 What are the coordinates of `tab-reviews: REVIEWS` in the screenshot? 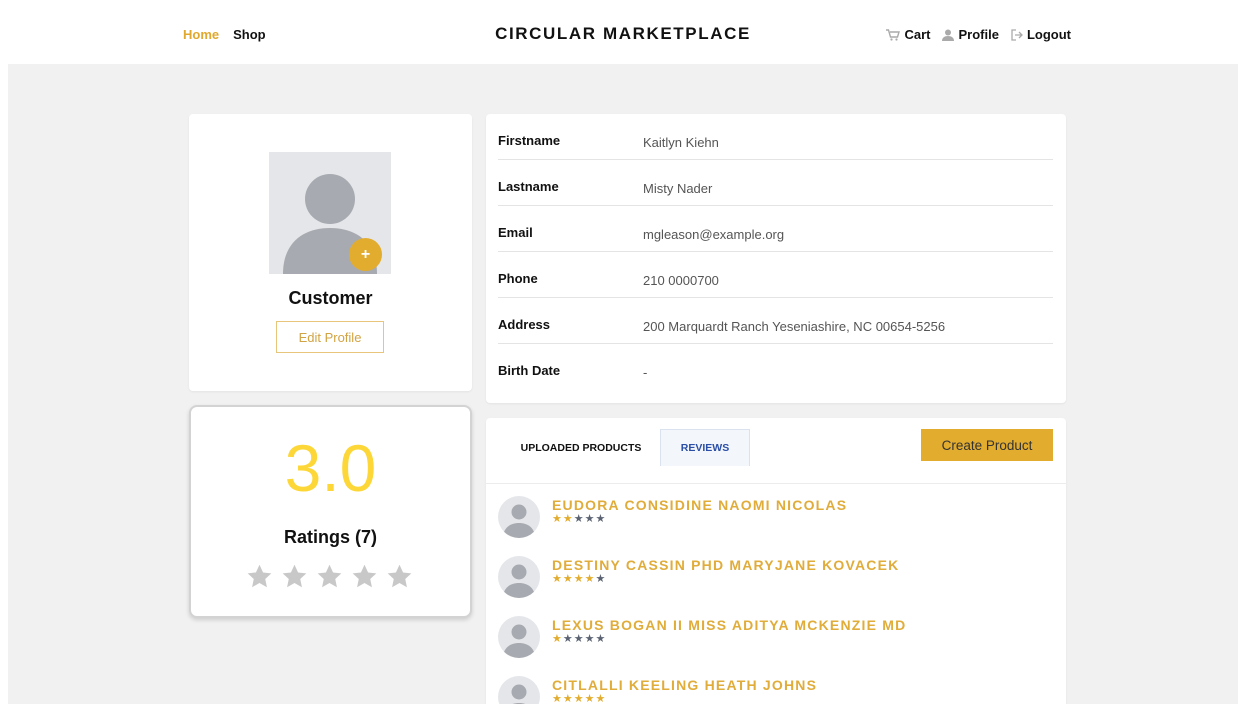 It's located at (705, 447).